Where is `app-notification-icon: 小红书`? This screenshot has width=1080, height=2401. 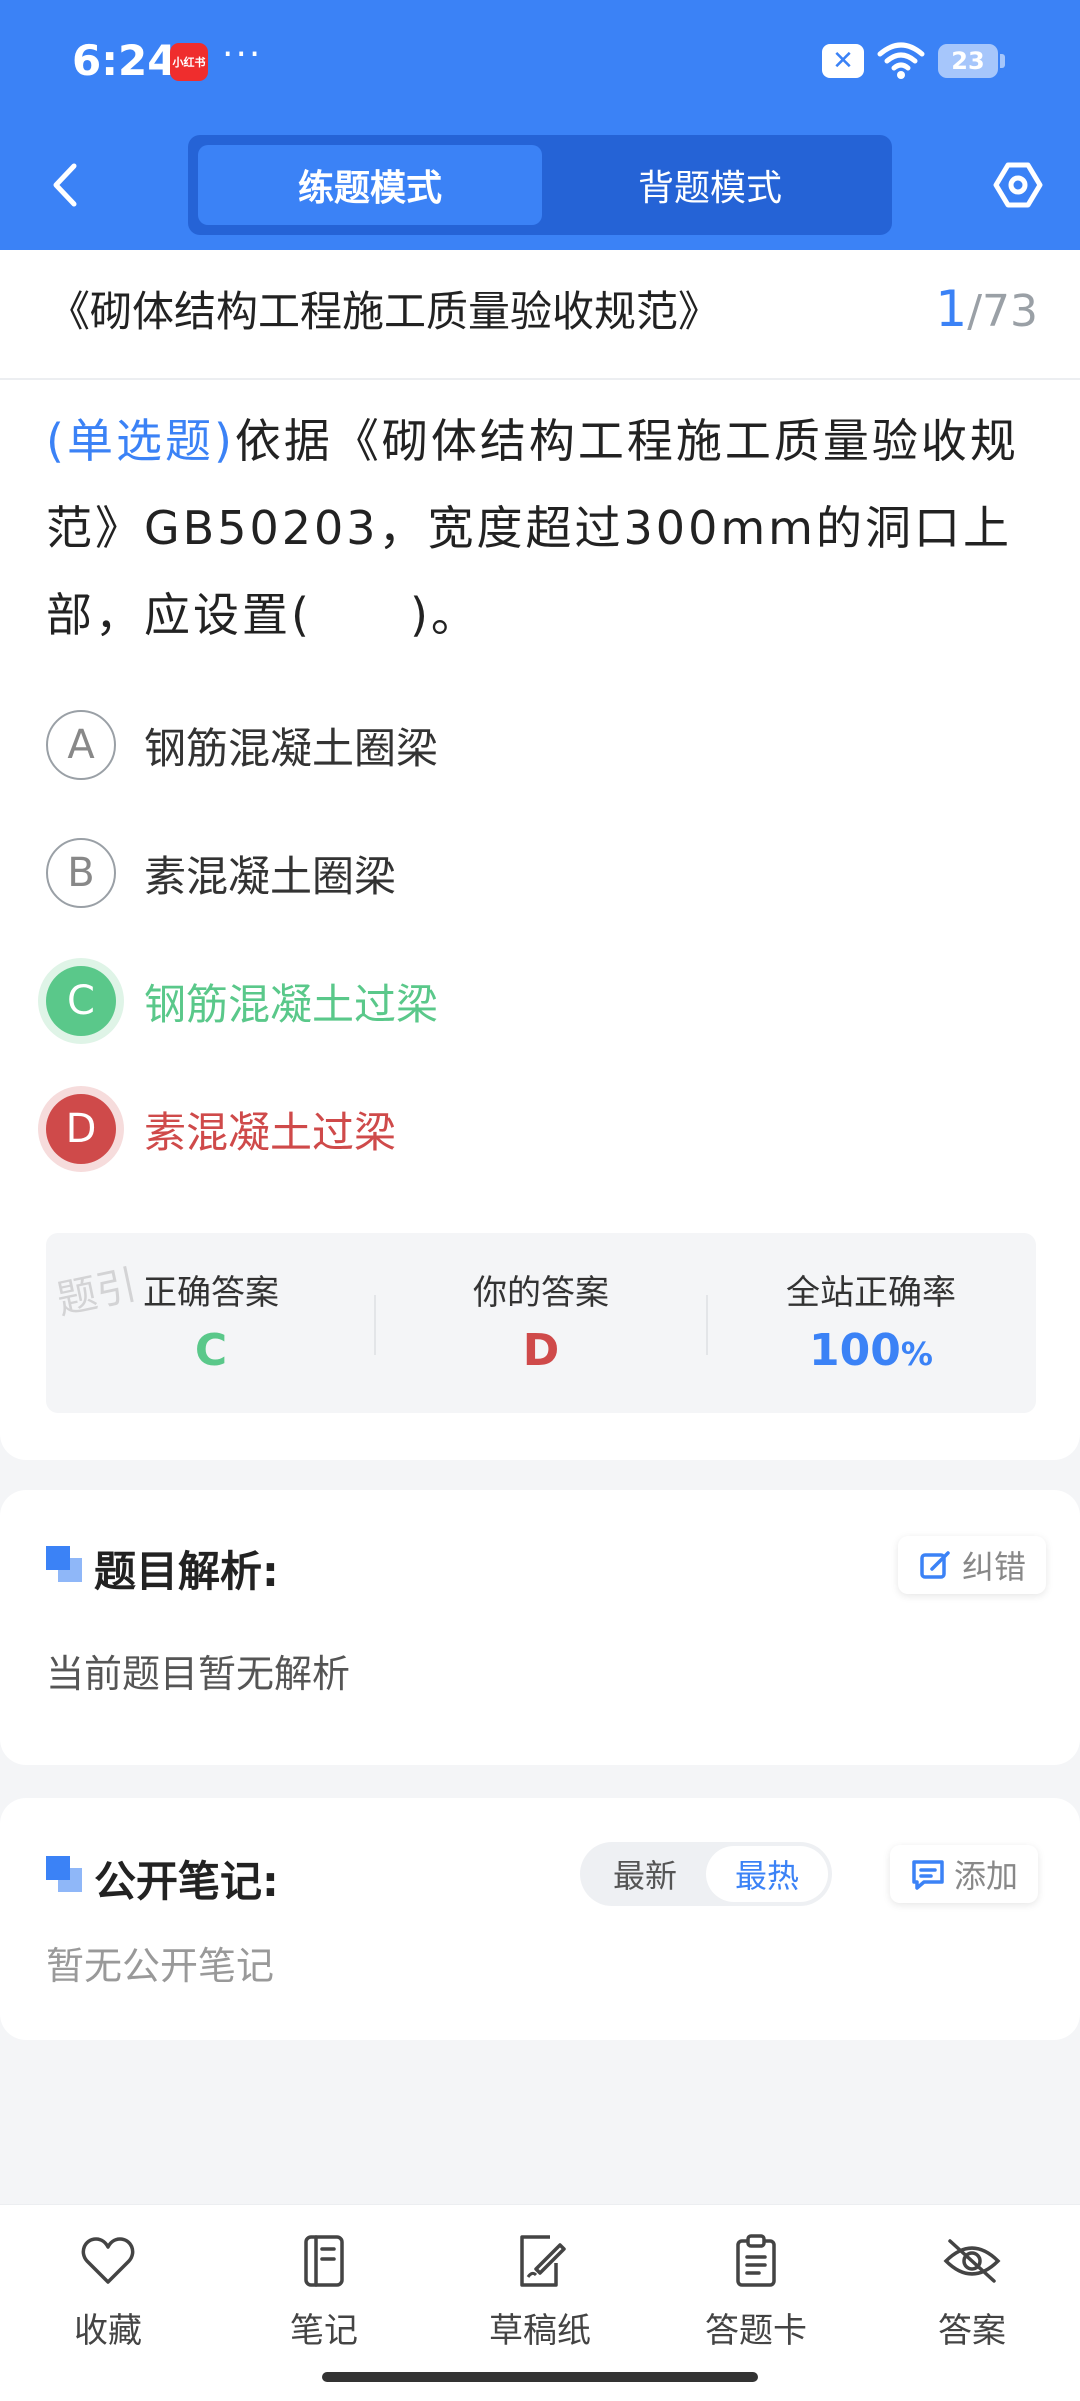
app-notification-icon: 小红书 is located at coordinates (189, 62).